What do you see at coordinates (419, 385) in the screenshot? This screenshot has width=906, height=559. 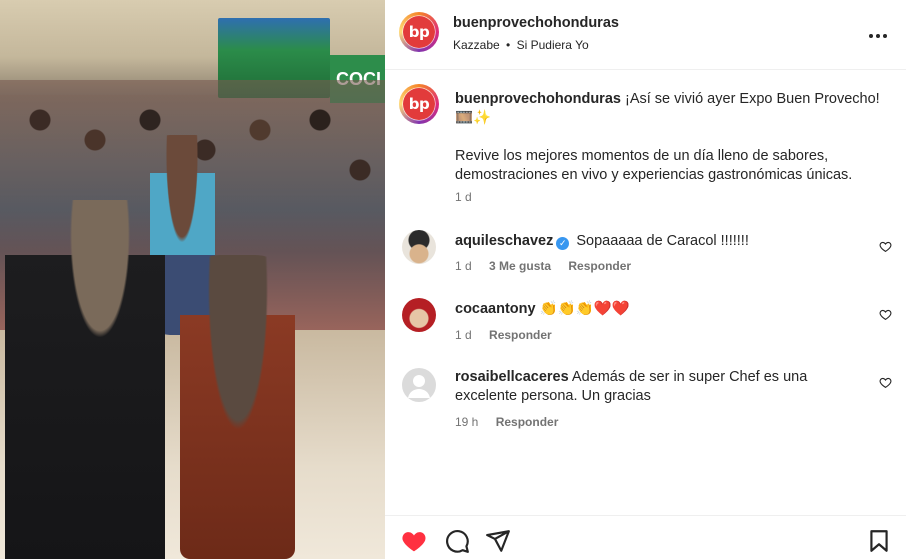 I see `avatar-default-icon` at bounding box center [419, 385].